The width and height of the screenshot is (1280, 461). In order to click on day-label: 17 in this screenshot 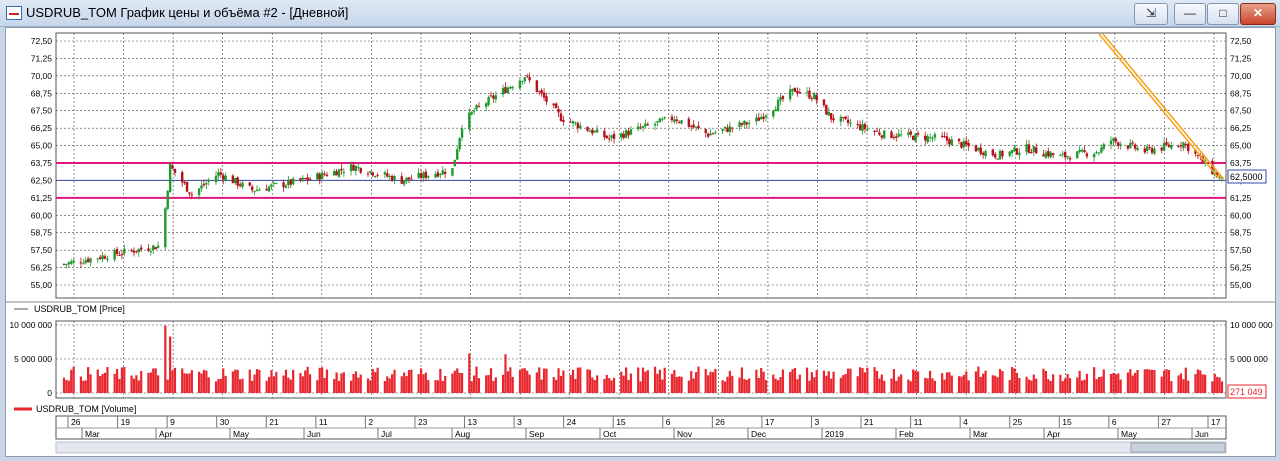, I will do `click(770, 422)`.